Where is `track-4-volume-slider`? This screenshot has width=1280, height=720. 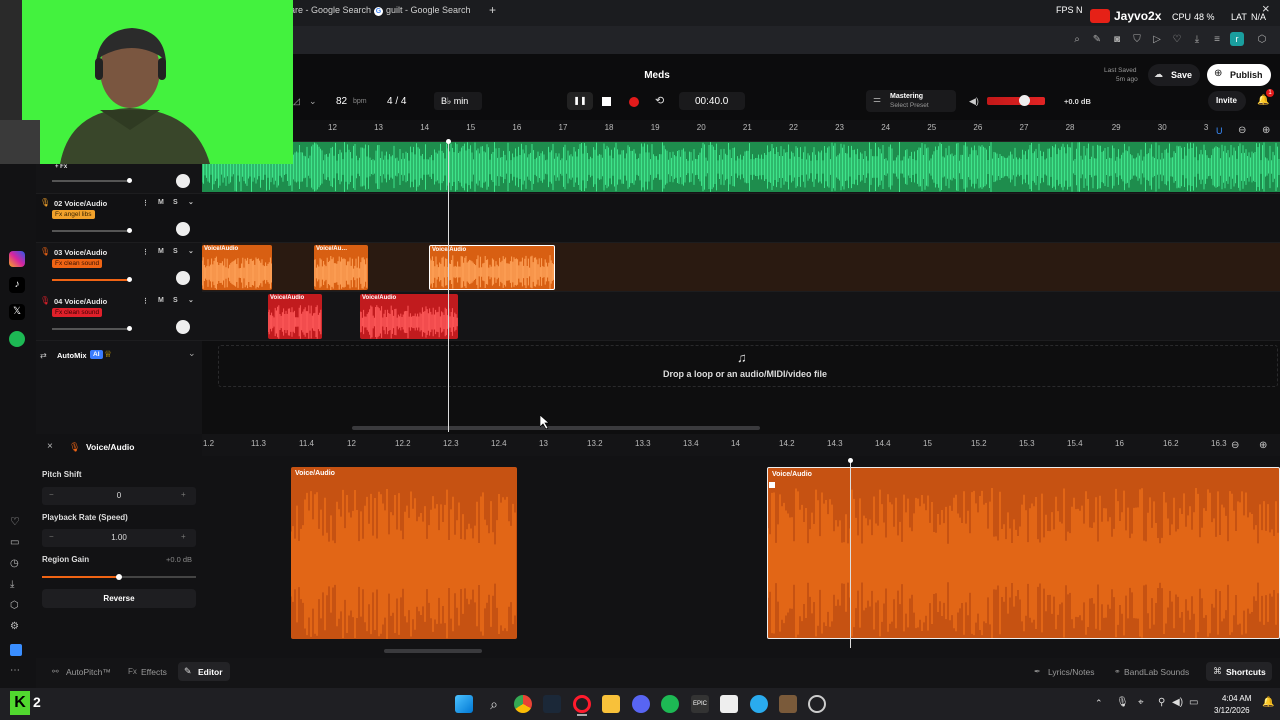 track-4-volume-slider is located at coordinates (91, 329).